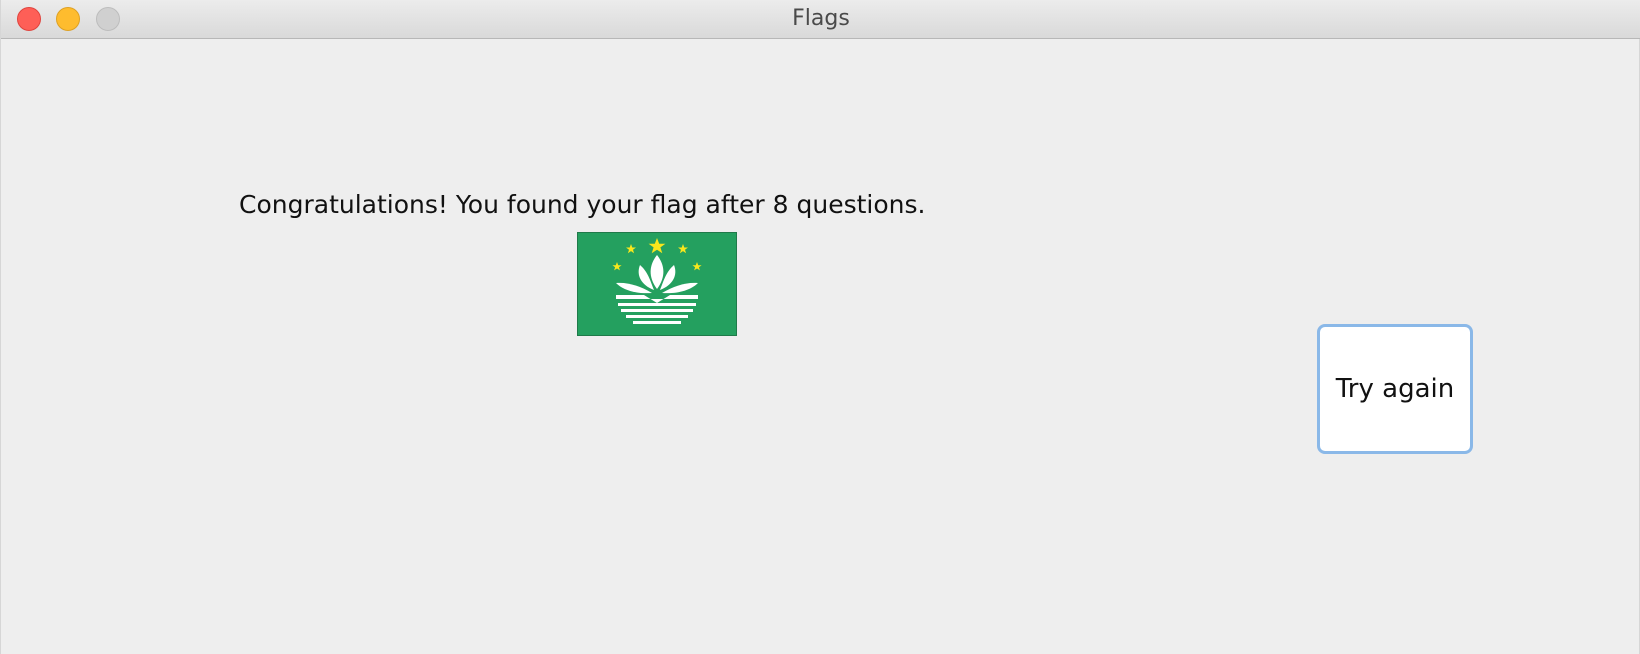  What do you see at coordinates (1395, 389) in the screenshot?
I see `try-again-button: Try again` at bounding box center [1395, 389].